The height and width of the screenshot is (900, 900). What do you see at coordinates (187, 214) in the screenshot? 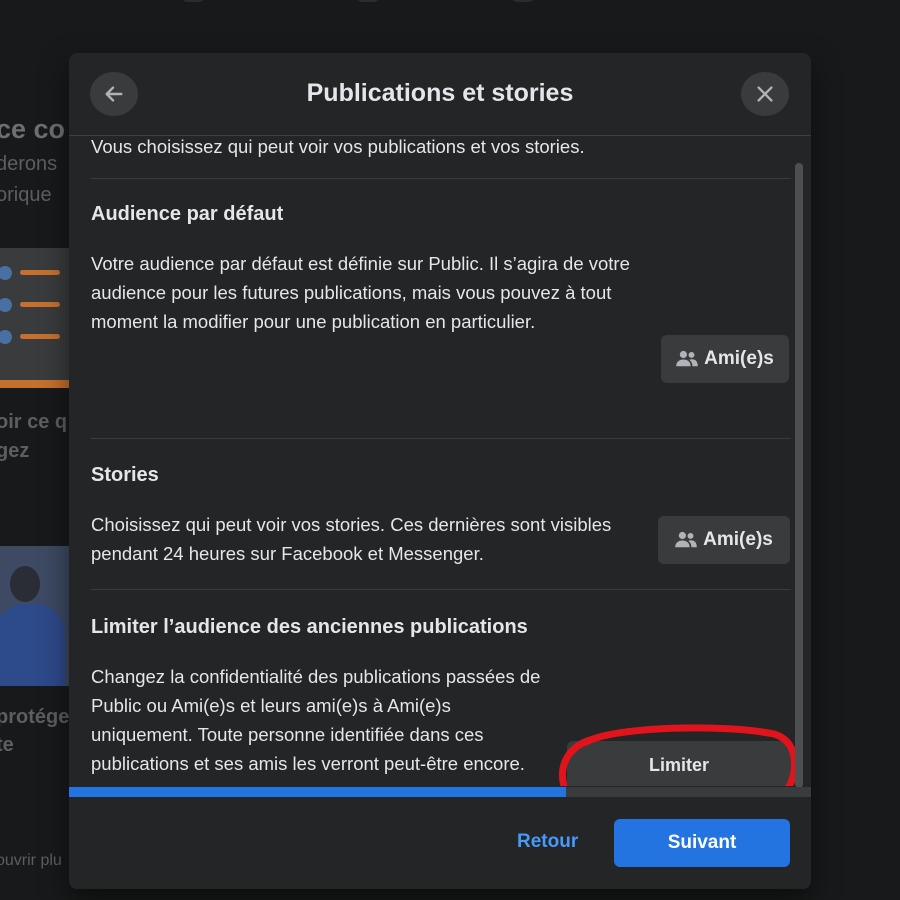
I see `section-title-default-audience: Audience par défaut` at bounding box center [187, 214].